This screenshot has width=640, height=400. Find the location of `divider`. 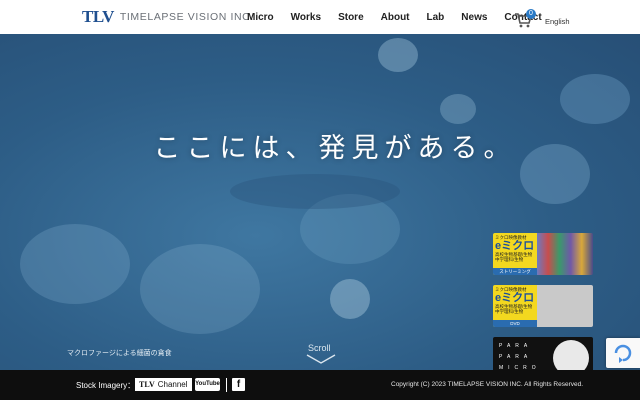

divider is located at coordinates (226, 385).